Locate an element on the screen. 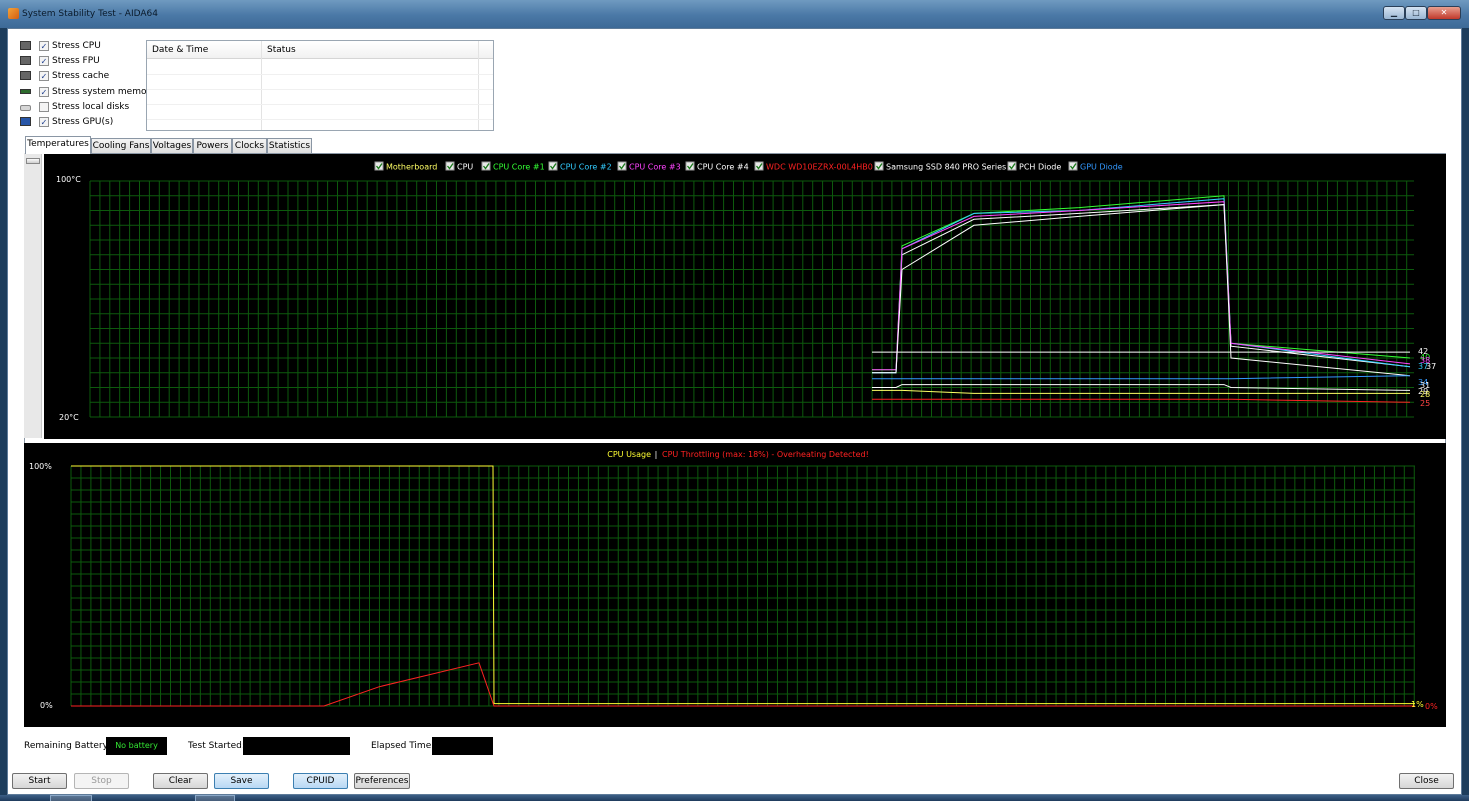  tab-clocks: Clocks is located at coordinates (249, 146).